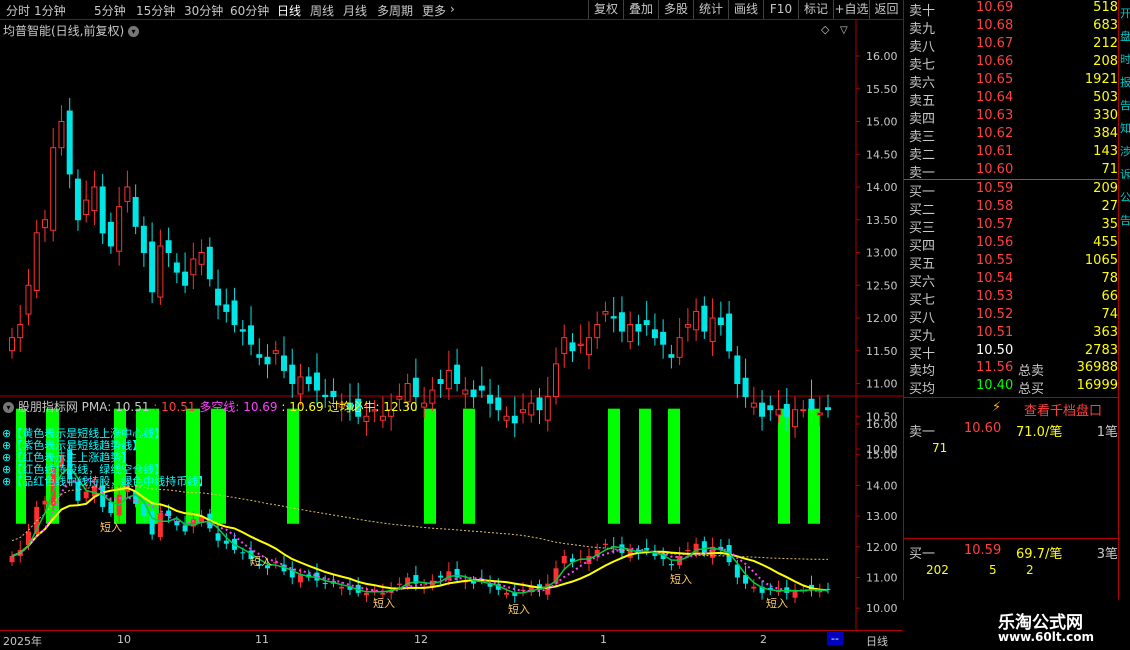 This screenshot has width=1130, height=650. Describe the element at coordinates (1012, 27) in the screenshot. I see `sell-level-row: 卖九 10.68 683` at that location.